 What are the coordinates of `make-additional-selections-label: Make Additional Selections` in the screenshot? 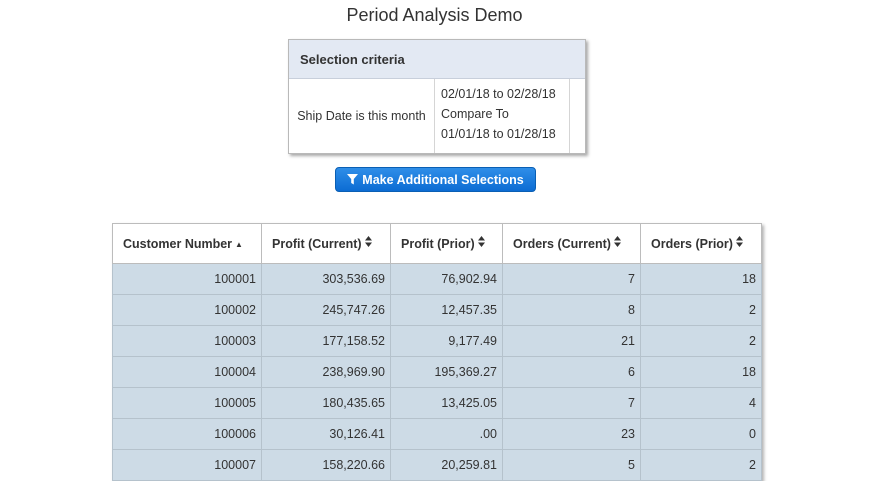 It's located at (443, 179).